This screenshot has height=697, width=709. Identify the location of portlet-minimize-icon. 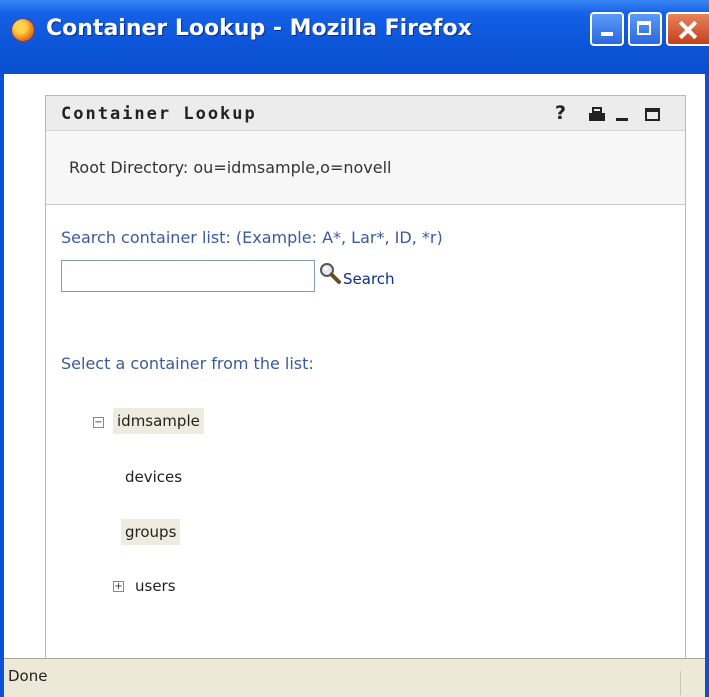
(622, 119).